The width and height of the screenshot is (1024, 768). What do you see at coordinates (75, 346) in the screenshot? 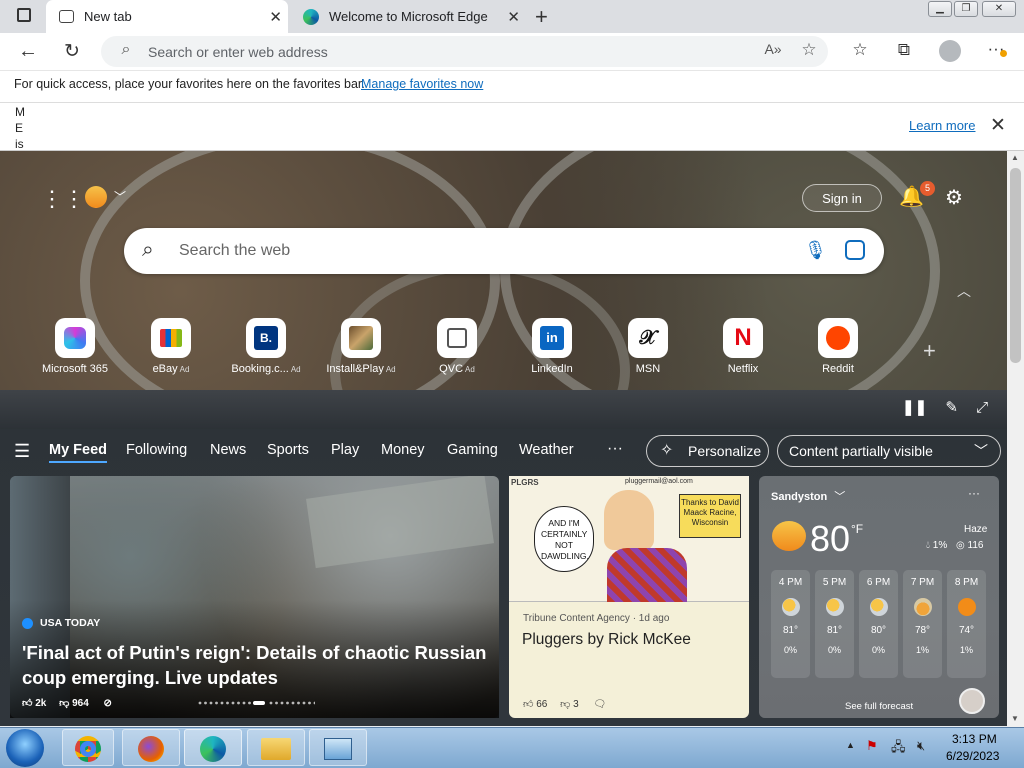
I see `quick-link-microsoft-365: Microsoft 365` at bounding box center [75, 346].